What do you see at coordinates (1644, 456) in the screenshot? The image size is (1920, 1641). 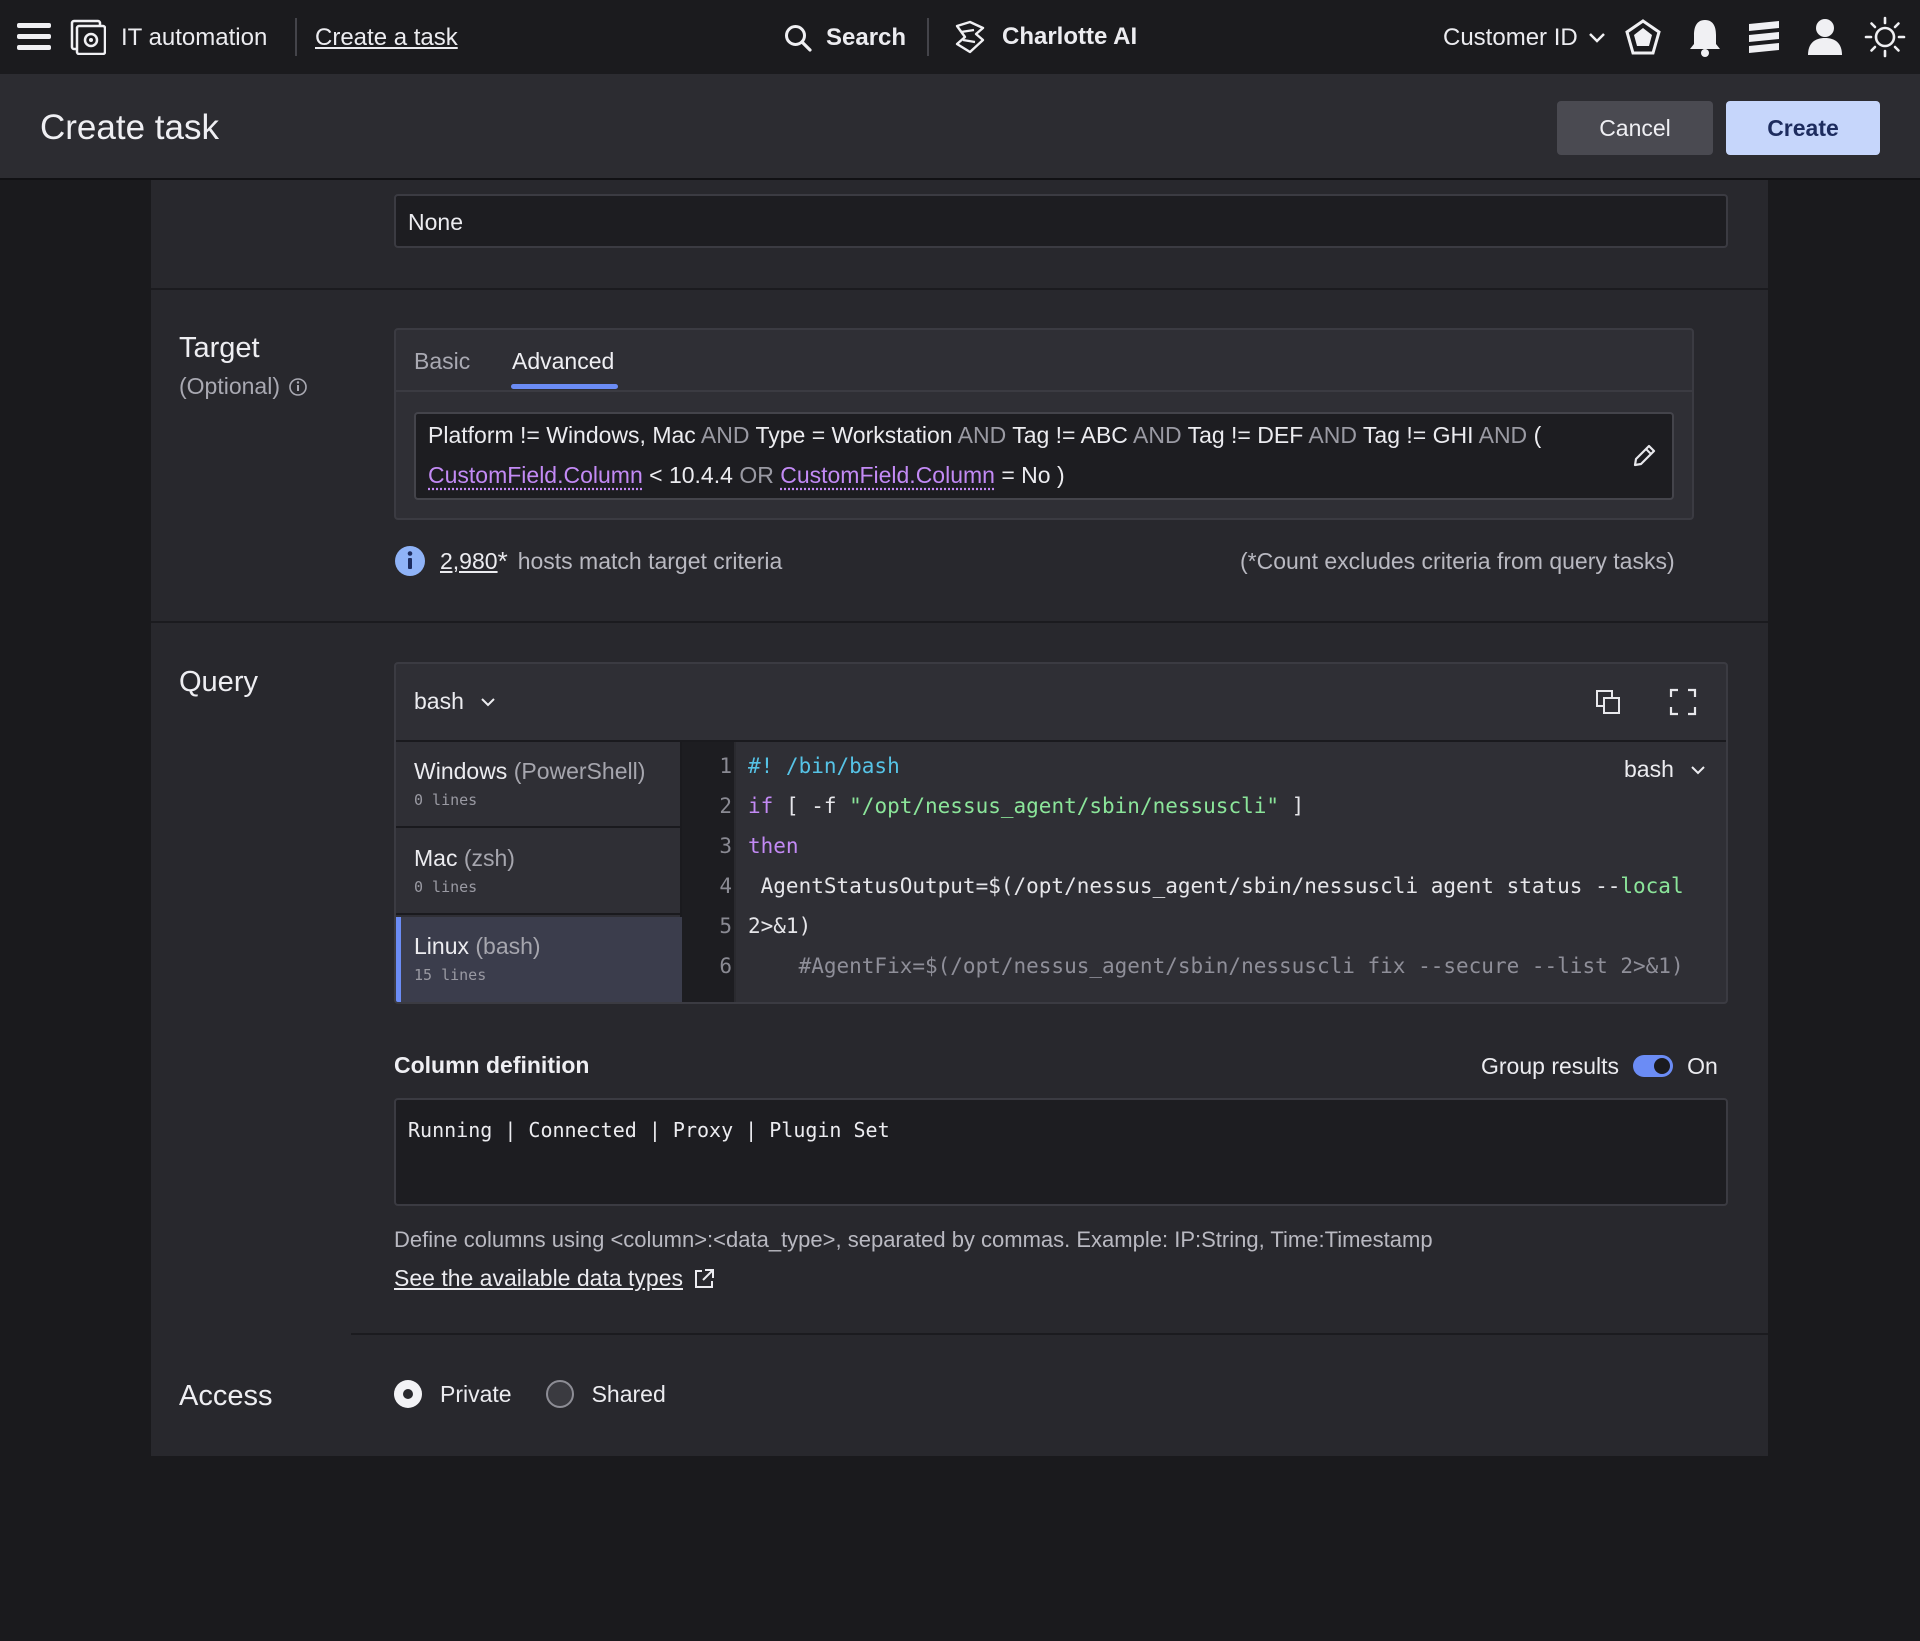 I see `edit-pencil-icon` at bounding box center [1644, 456].